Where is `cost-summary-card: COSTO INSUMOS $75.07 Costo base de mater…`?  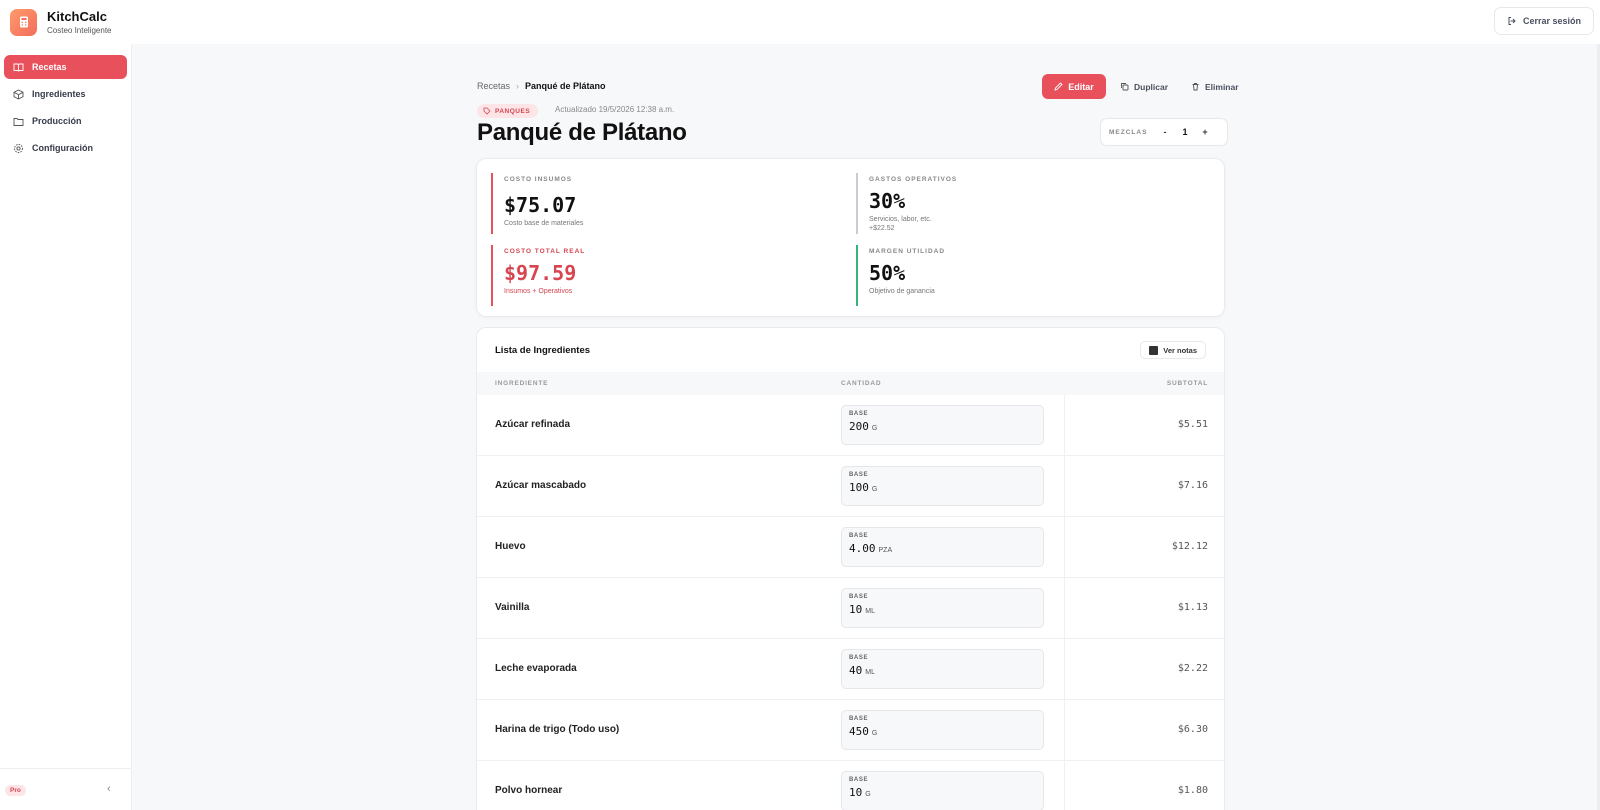
cost-summary-card: COSTO INSUMOS $75.07 Costo base de mater… is located at coordinates (850, 237).